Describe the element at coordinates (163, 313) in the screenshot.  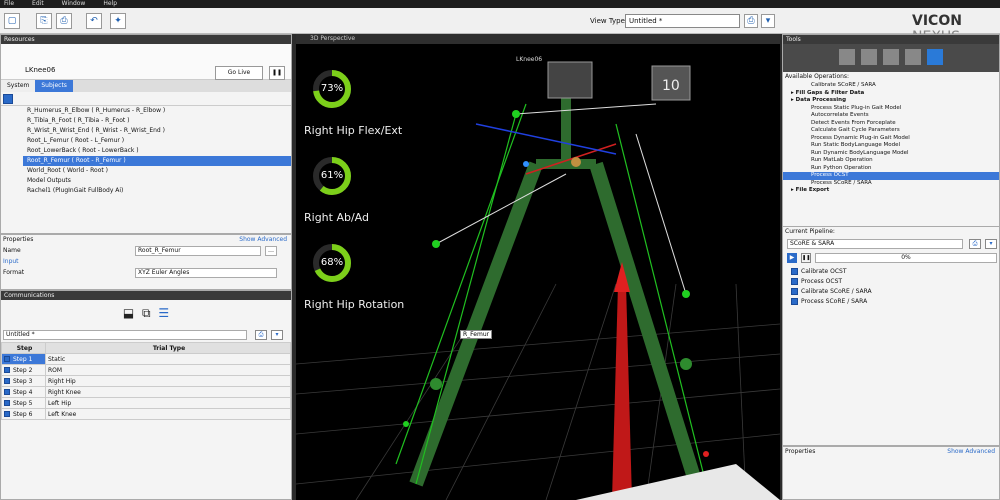
I see `steps-list-icon: ☰` at that location.